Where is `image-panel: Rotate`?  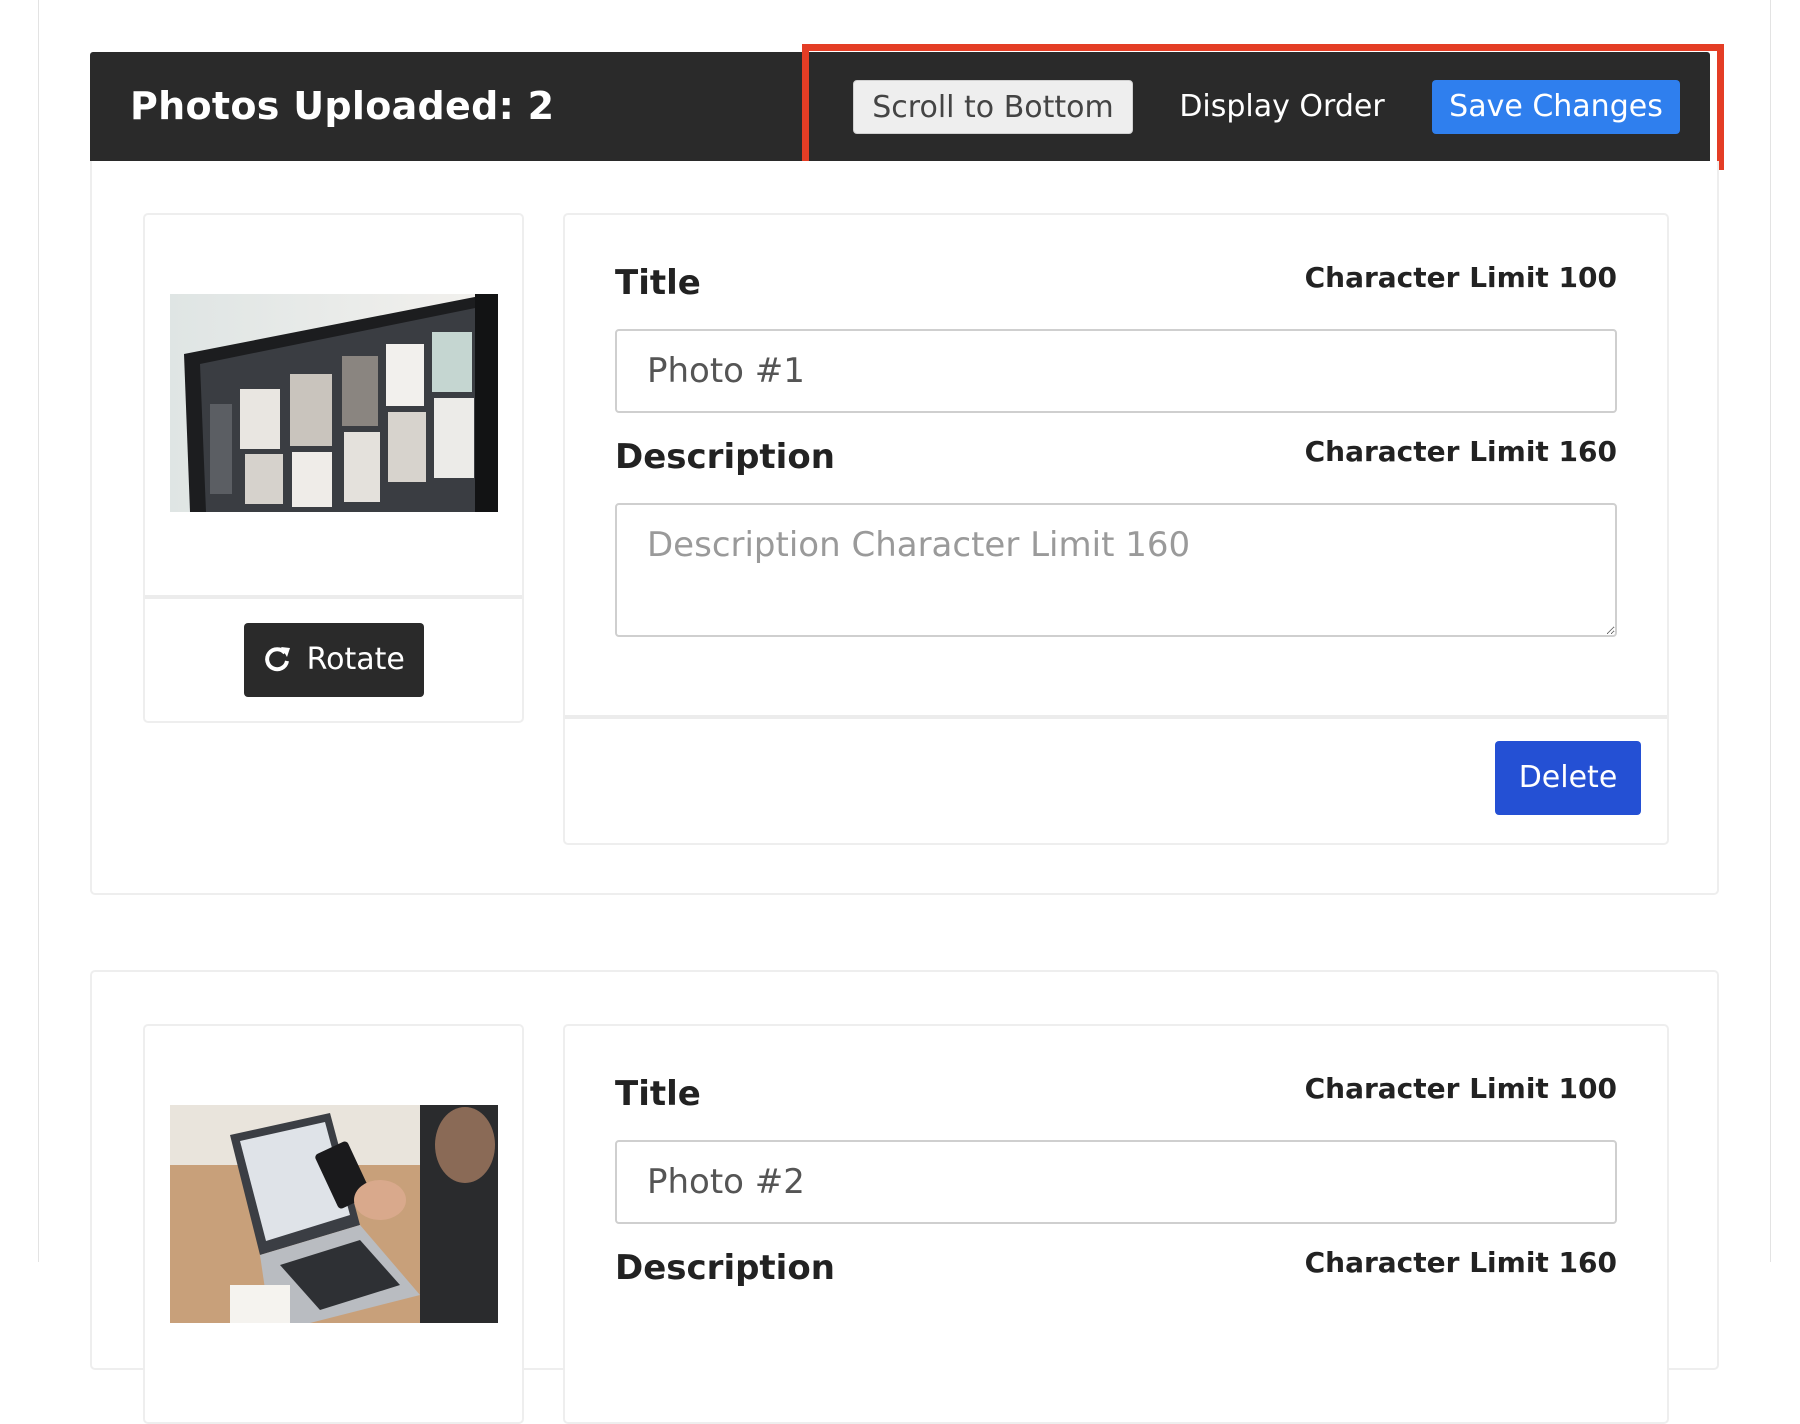 image-panel: Rotate is located at coordinates (333, 468).